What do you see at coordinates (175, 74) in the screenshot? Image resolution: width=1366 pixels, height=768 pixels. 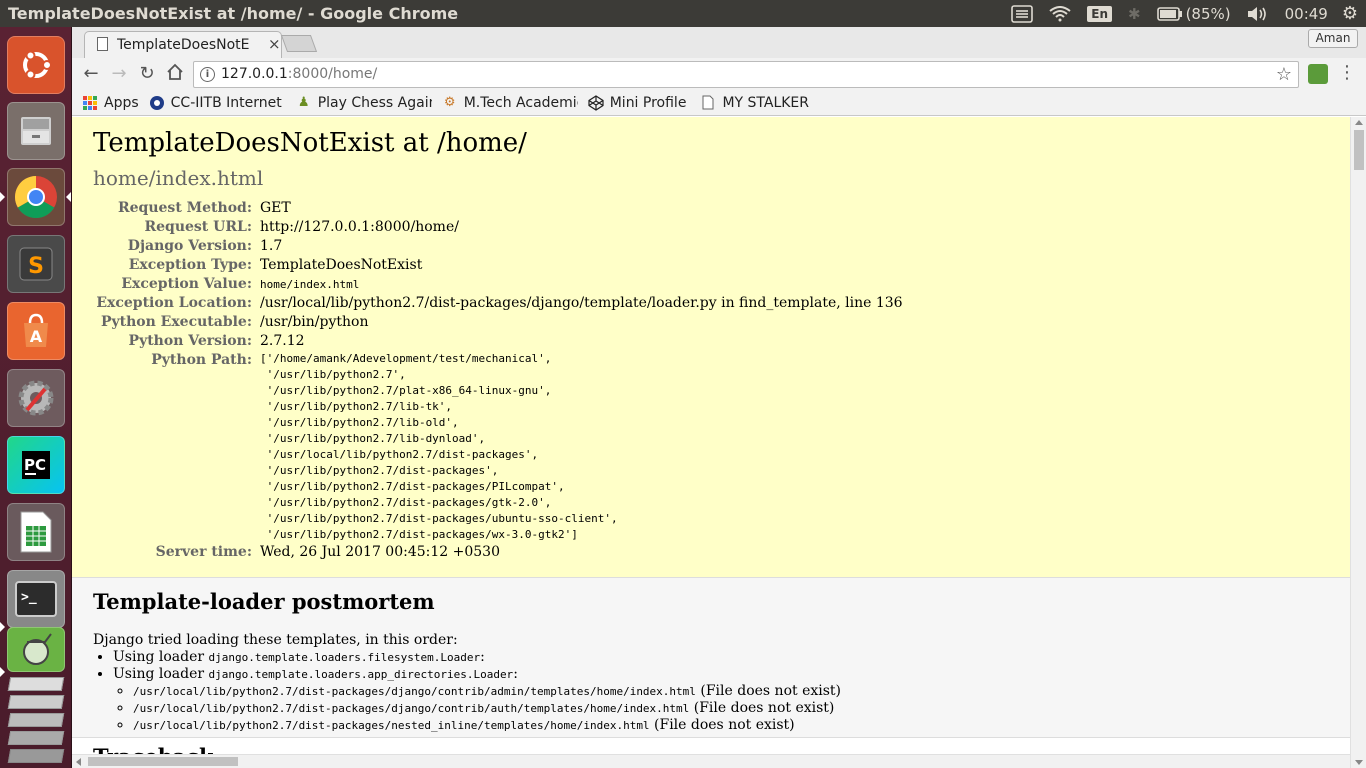 I see `home-icon` at bounding box center [175, 74].